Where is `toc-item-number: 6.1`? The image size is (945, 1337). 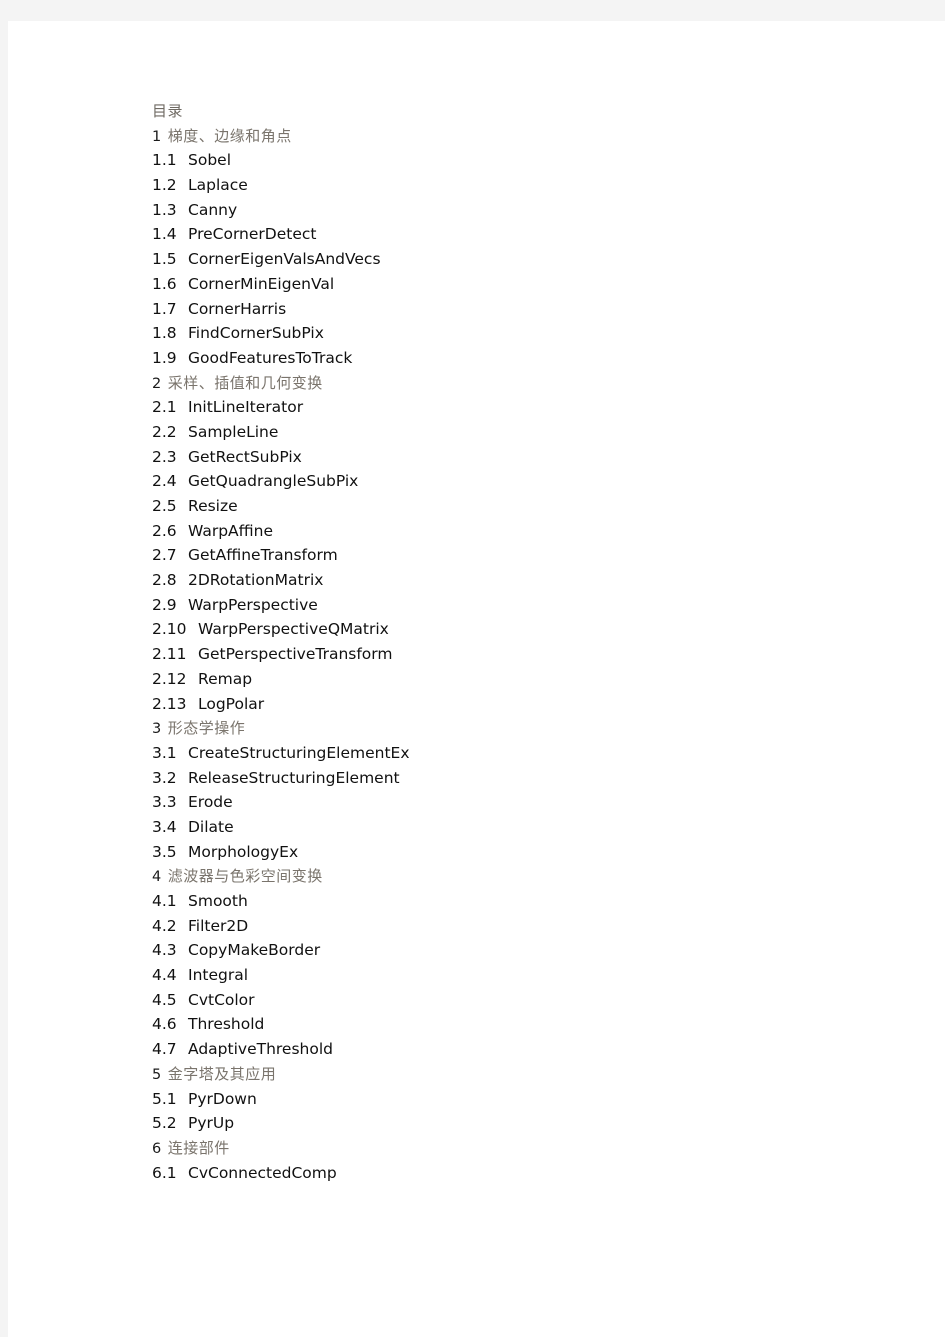 toc-item-number: 6.1 is located at coordinates (164, 1172).